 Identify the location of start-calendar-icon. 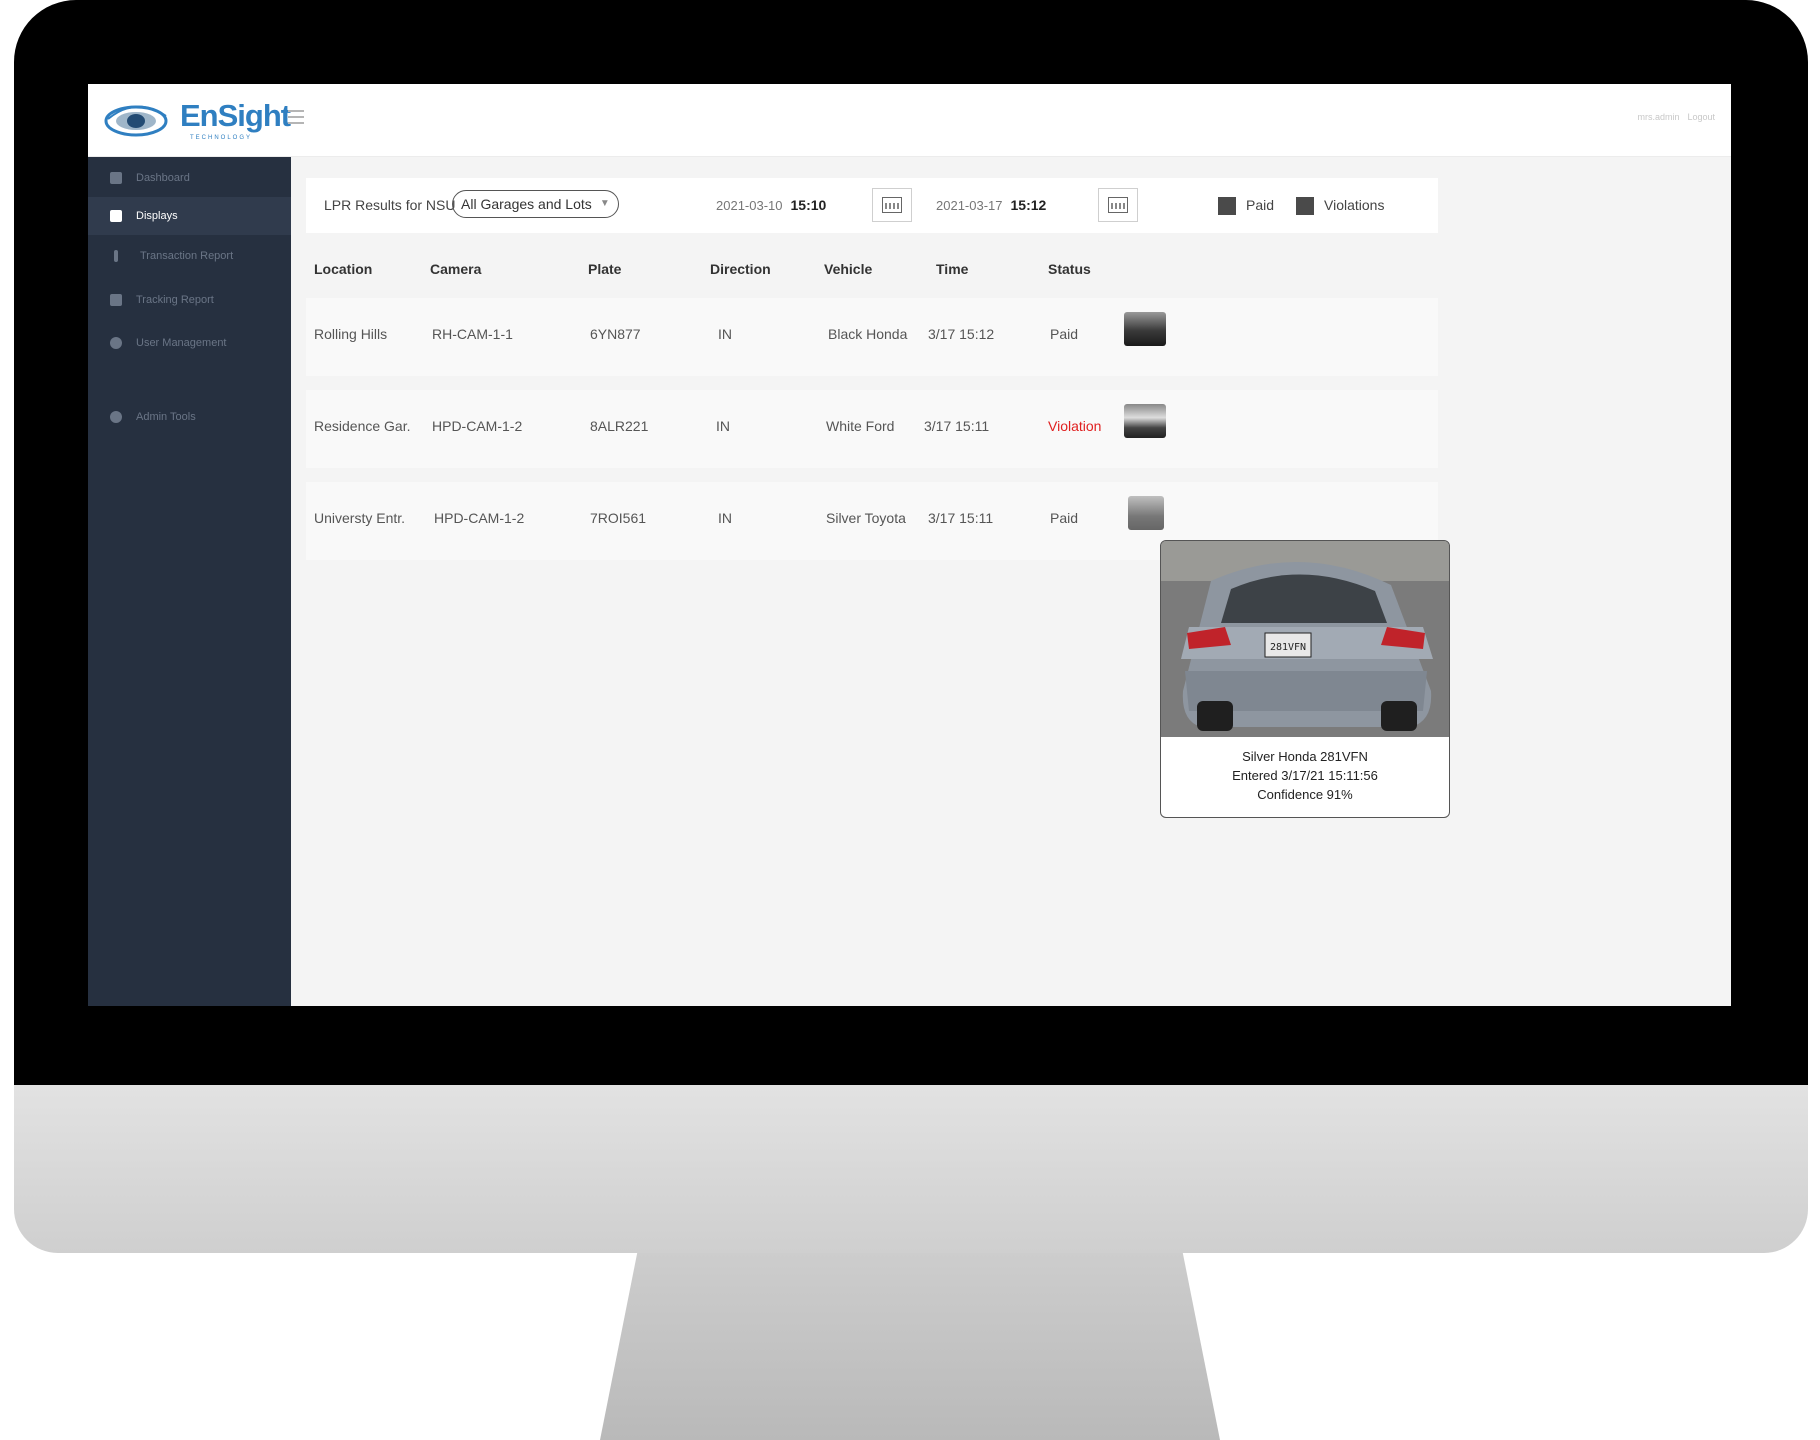
(892, 205).